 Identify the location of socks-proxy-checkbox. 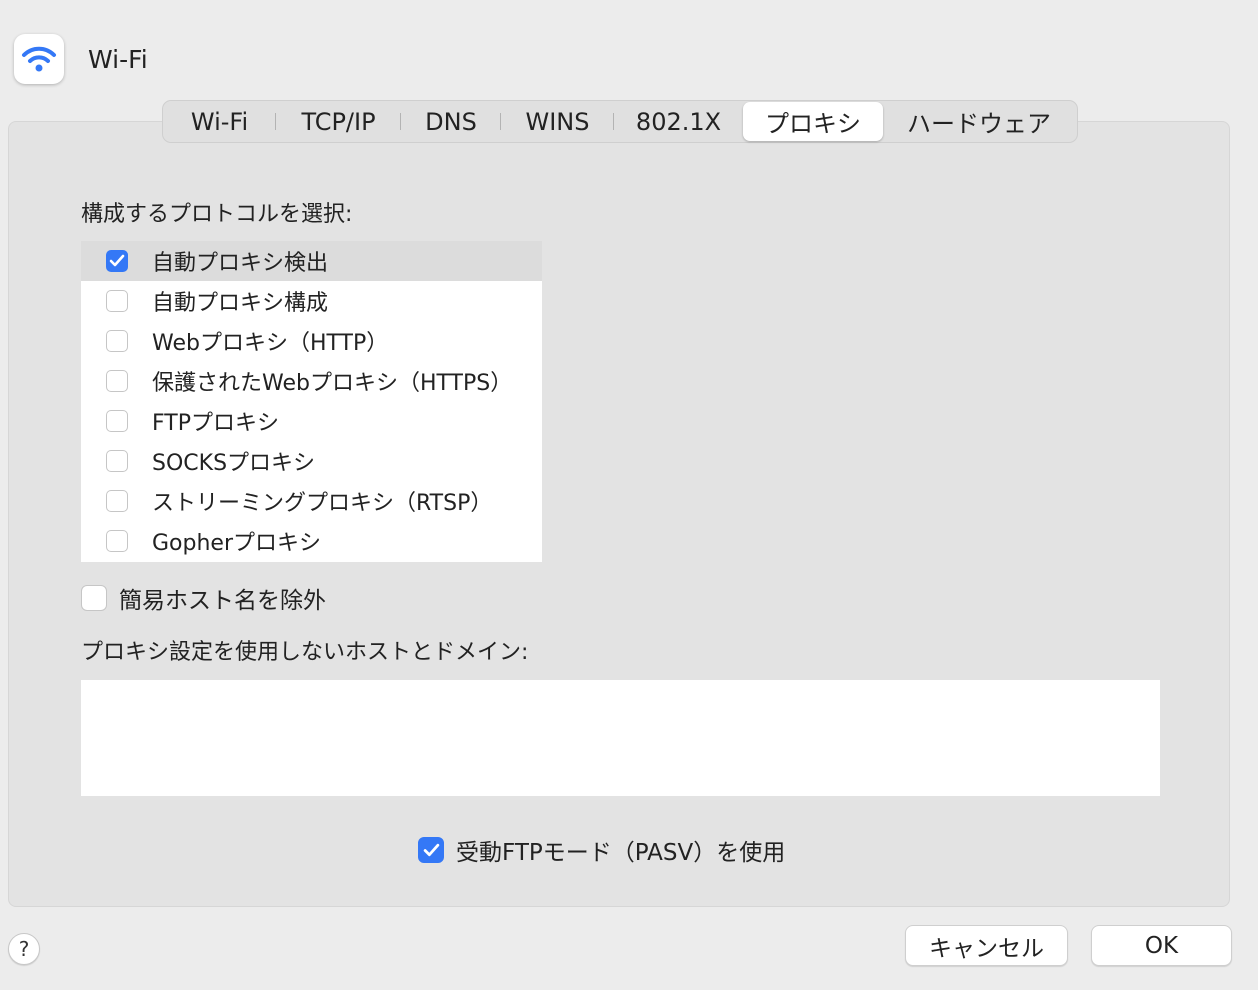
(117, 461).